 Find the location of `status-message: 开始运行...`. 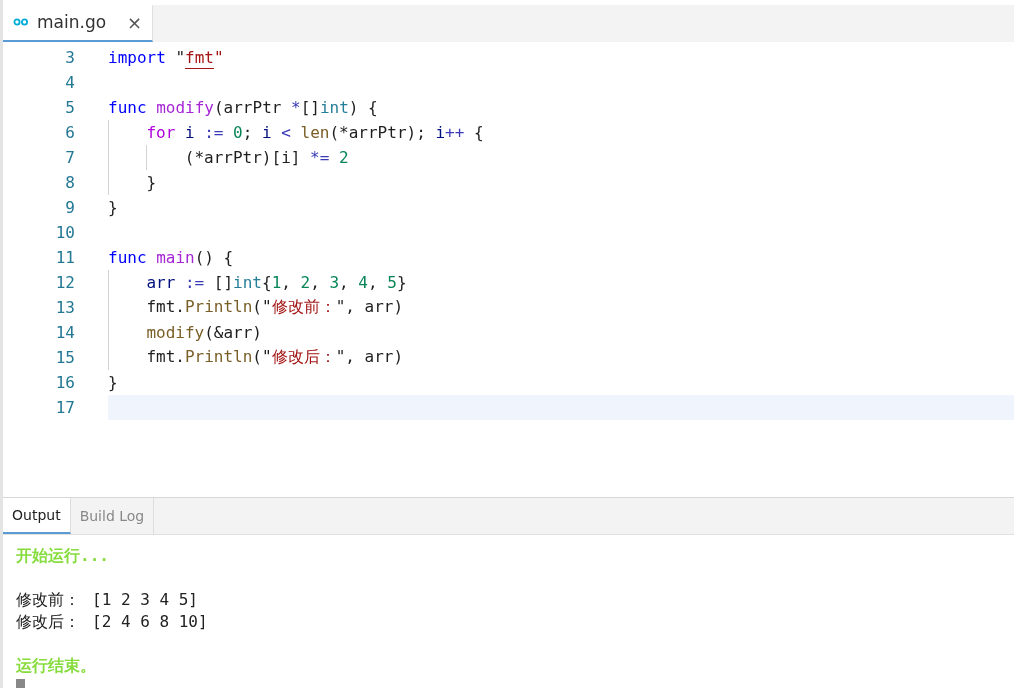

status-message: 开始运行... is located at coordinates (62, 556).